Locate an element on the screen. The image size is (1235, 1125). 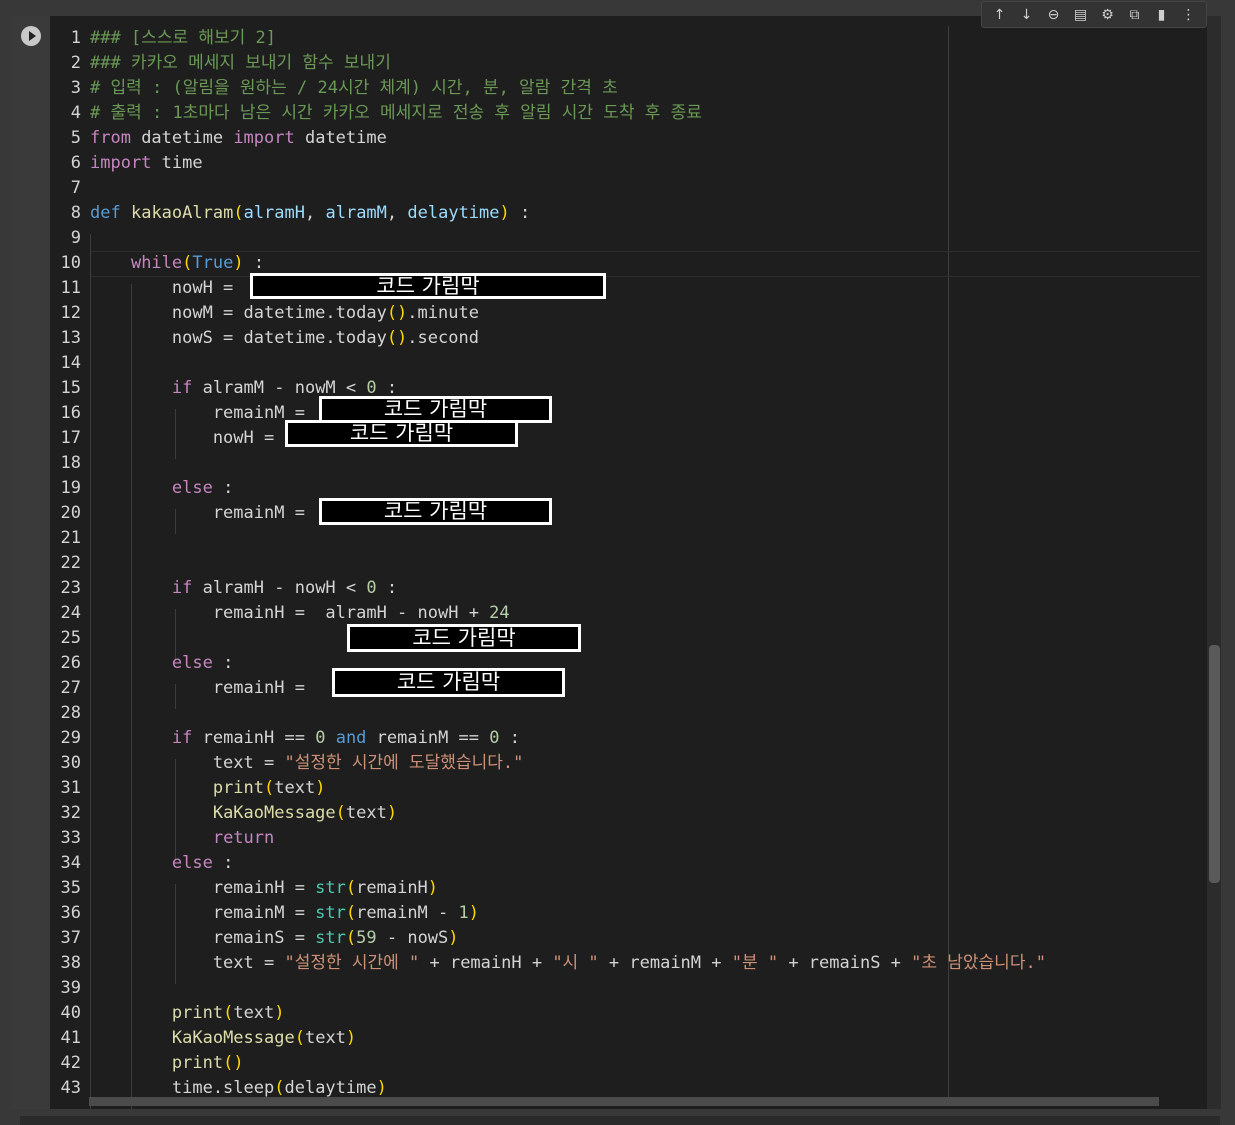
code-token: if is located at coordinates (182, 388).